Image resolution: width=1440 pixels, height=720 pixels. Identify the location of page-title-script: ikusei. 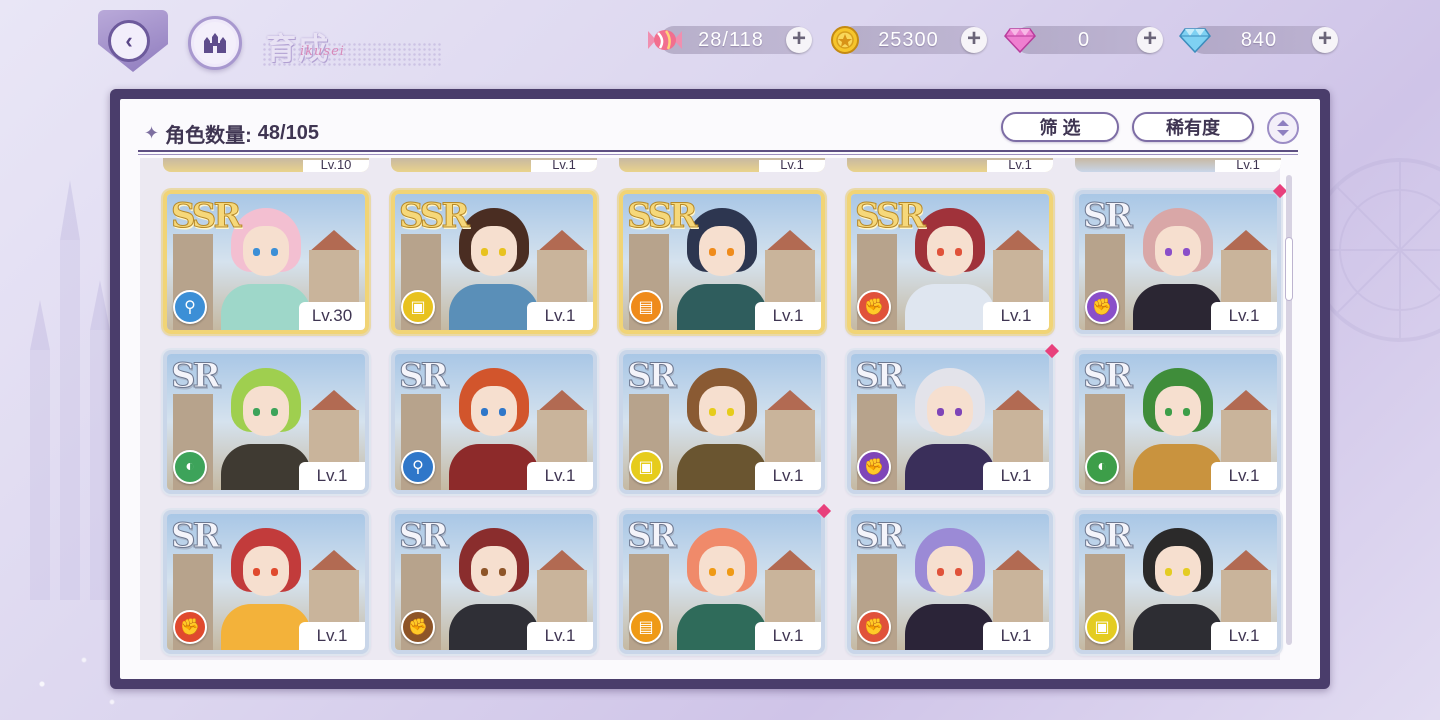
(322, 51).